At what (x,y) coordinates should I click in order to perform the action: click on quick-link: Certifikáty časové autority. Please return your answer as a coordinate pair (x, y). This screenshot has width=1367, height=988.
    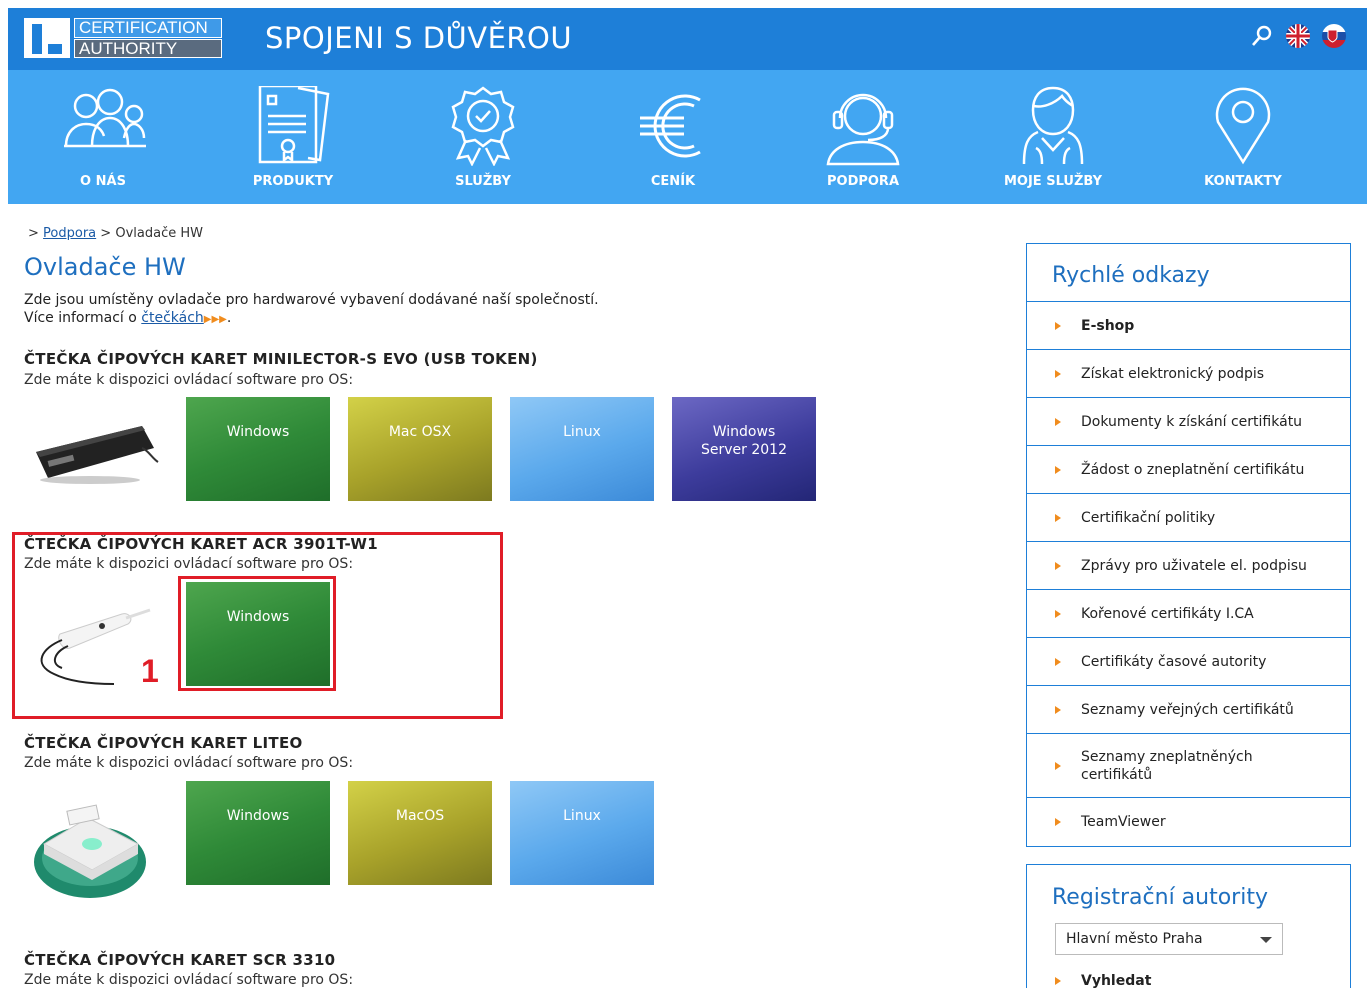
    Looking at the image, I should click on (1188, 662).